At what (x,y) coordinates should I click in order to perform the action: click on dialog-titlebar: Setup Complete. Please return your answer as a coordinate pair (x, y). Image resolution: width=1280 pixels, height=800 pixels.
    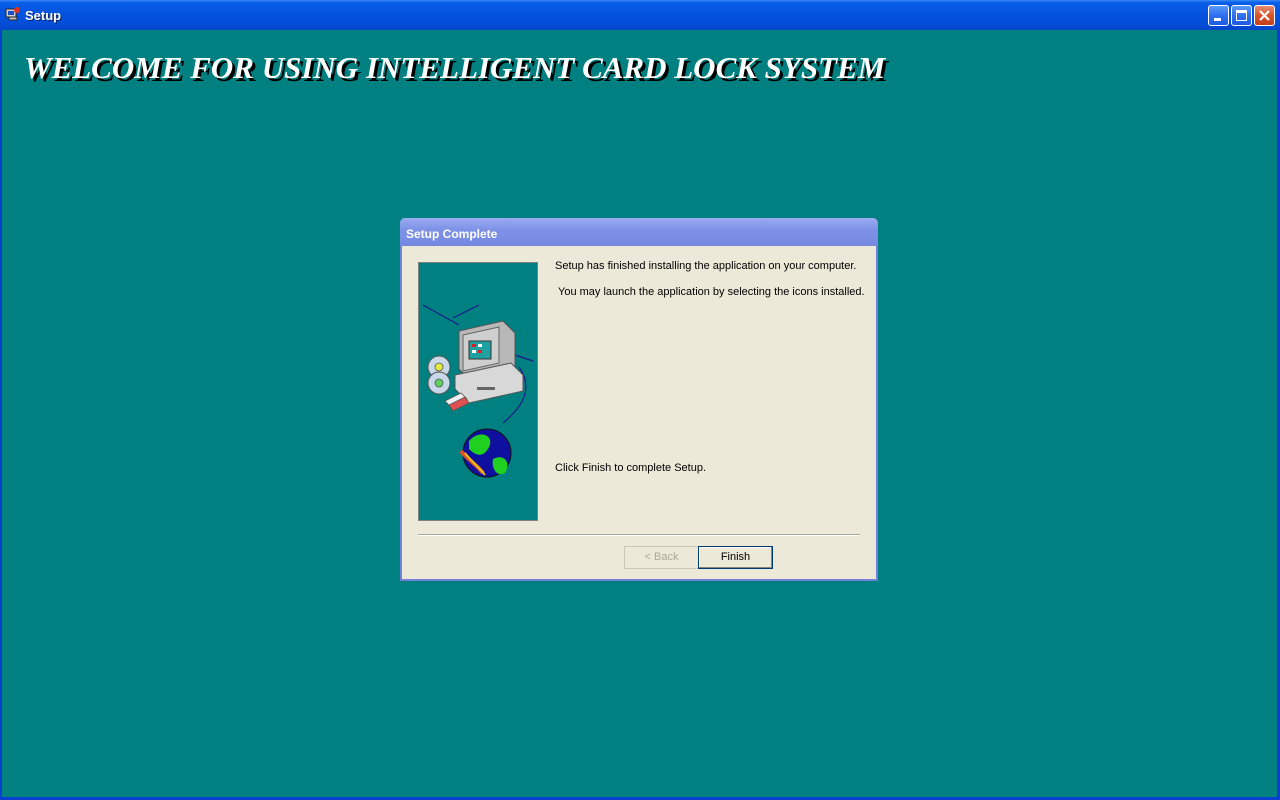
    Looking at the image, I should click on (639, 232).